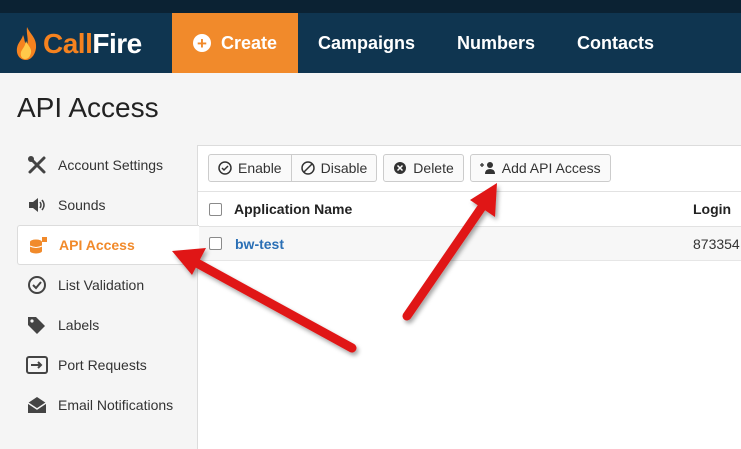 The image size is (741, 449). Describe the element at coordinates (366, 43) in the screenshot. I see `nav-campaigns: Campaigns` at that location.